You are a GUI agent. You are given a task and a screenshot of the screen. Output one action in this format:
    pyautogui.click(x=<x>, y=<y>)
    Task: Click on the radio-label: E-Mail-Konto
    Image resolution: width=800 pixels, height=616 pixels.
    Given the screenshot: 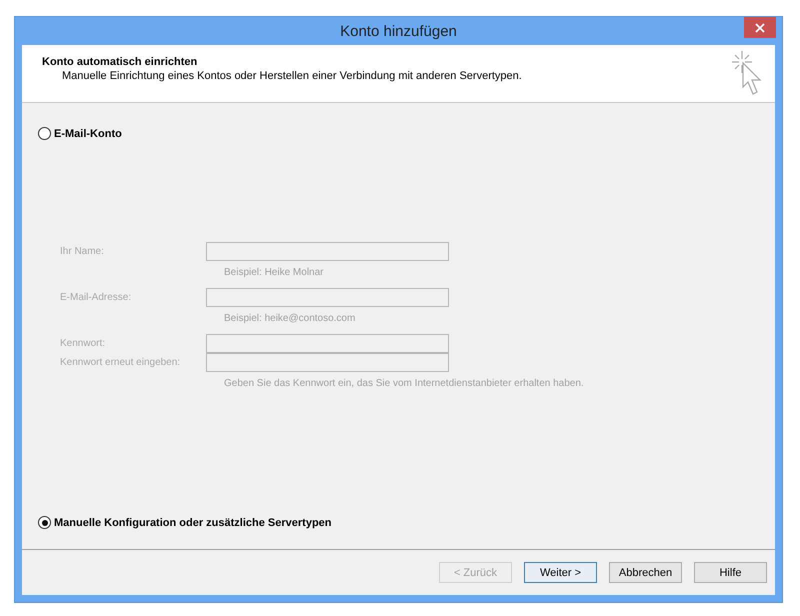 What is the action you would take?
    pyautogui.click(x=88, y=134)
    